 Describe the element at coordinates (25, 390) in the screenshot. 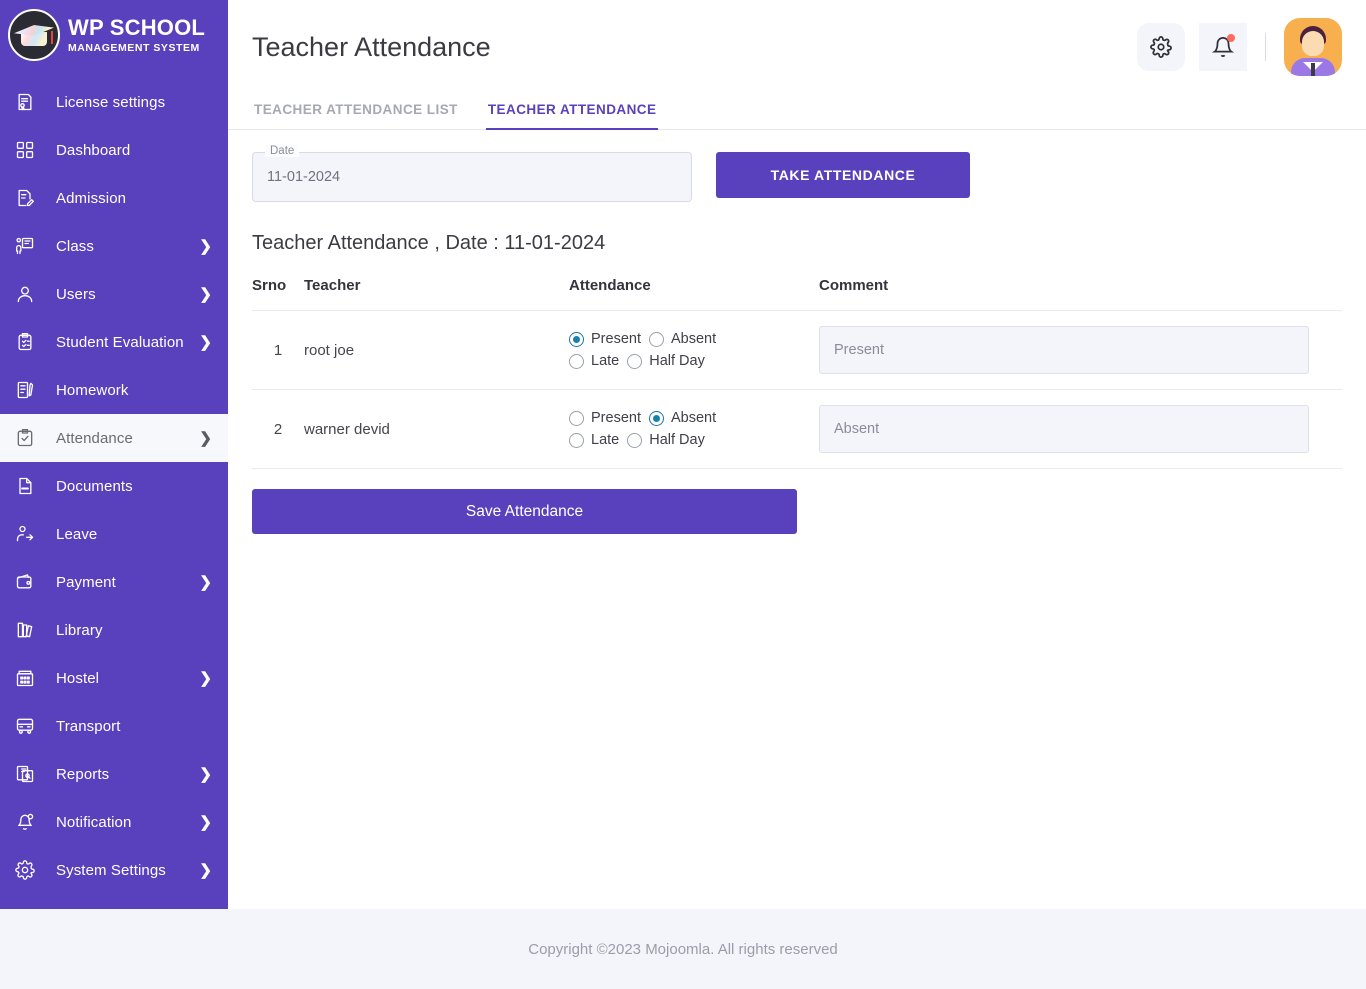

I see `notebook-pen-icon` at that location.